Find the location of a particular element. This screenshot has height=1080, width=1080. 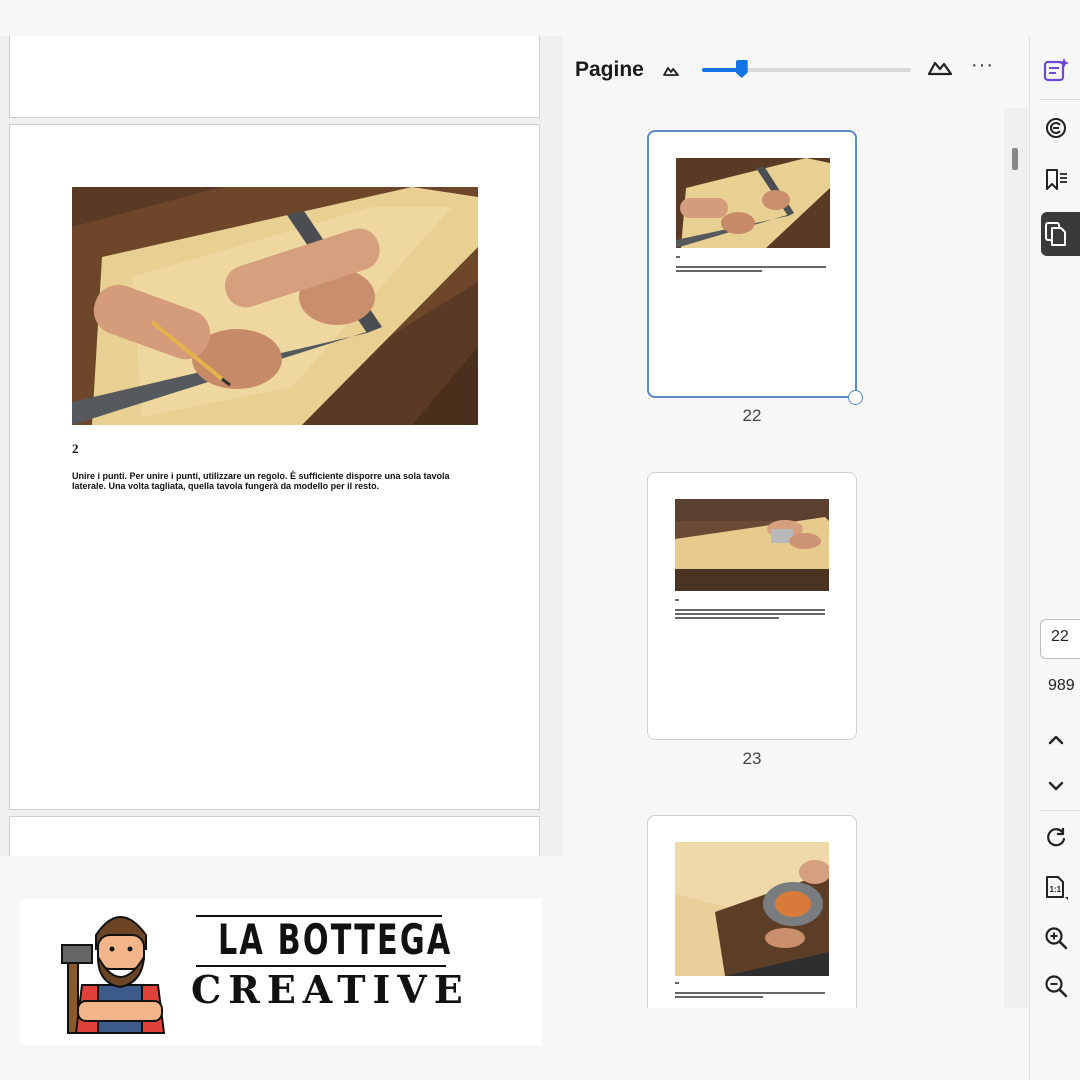

thumbnail-size-handle is located at coordinates (741, 69).